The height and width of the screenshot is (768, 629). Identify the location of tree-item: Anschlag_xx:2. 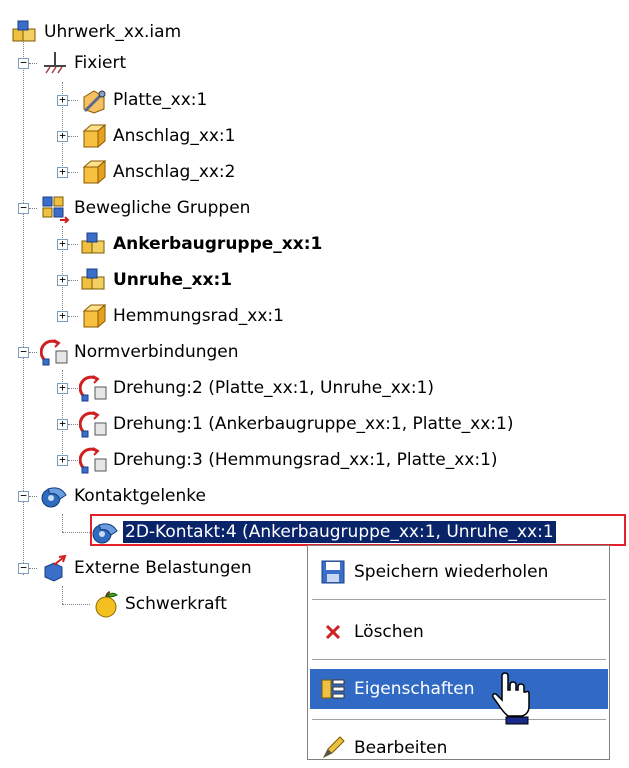
(158, 172).